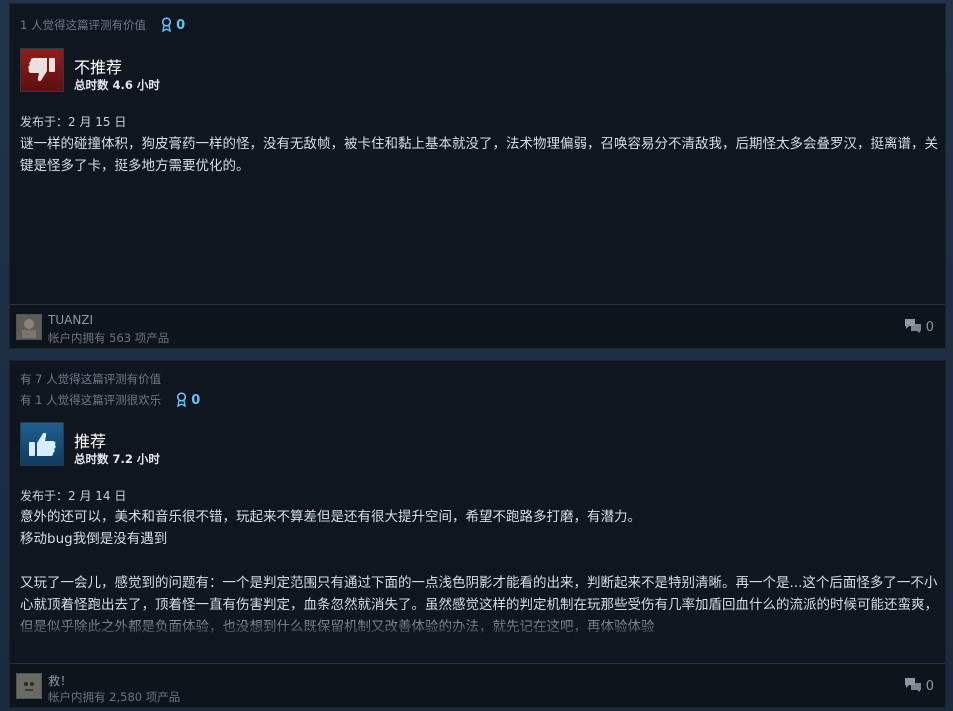 This screenshot has height=711, width=953. I want to click on posted-date: 发布于：2 月 14 日, so click(73, 496).